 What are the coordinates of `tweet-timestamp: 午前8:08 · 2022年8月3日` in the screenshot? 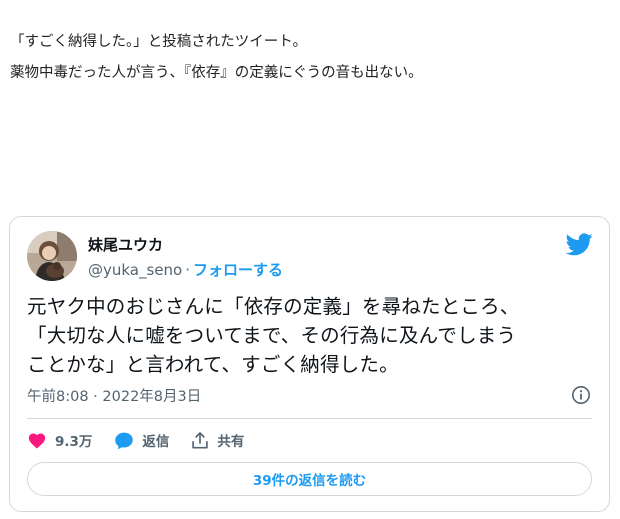 It's located at (114, 395).